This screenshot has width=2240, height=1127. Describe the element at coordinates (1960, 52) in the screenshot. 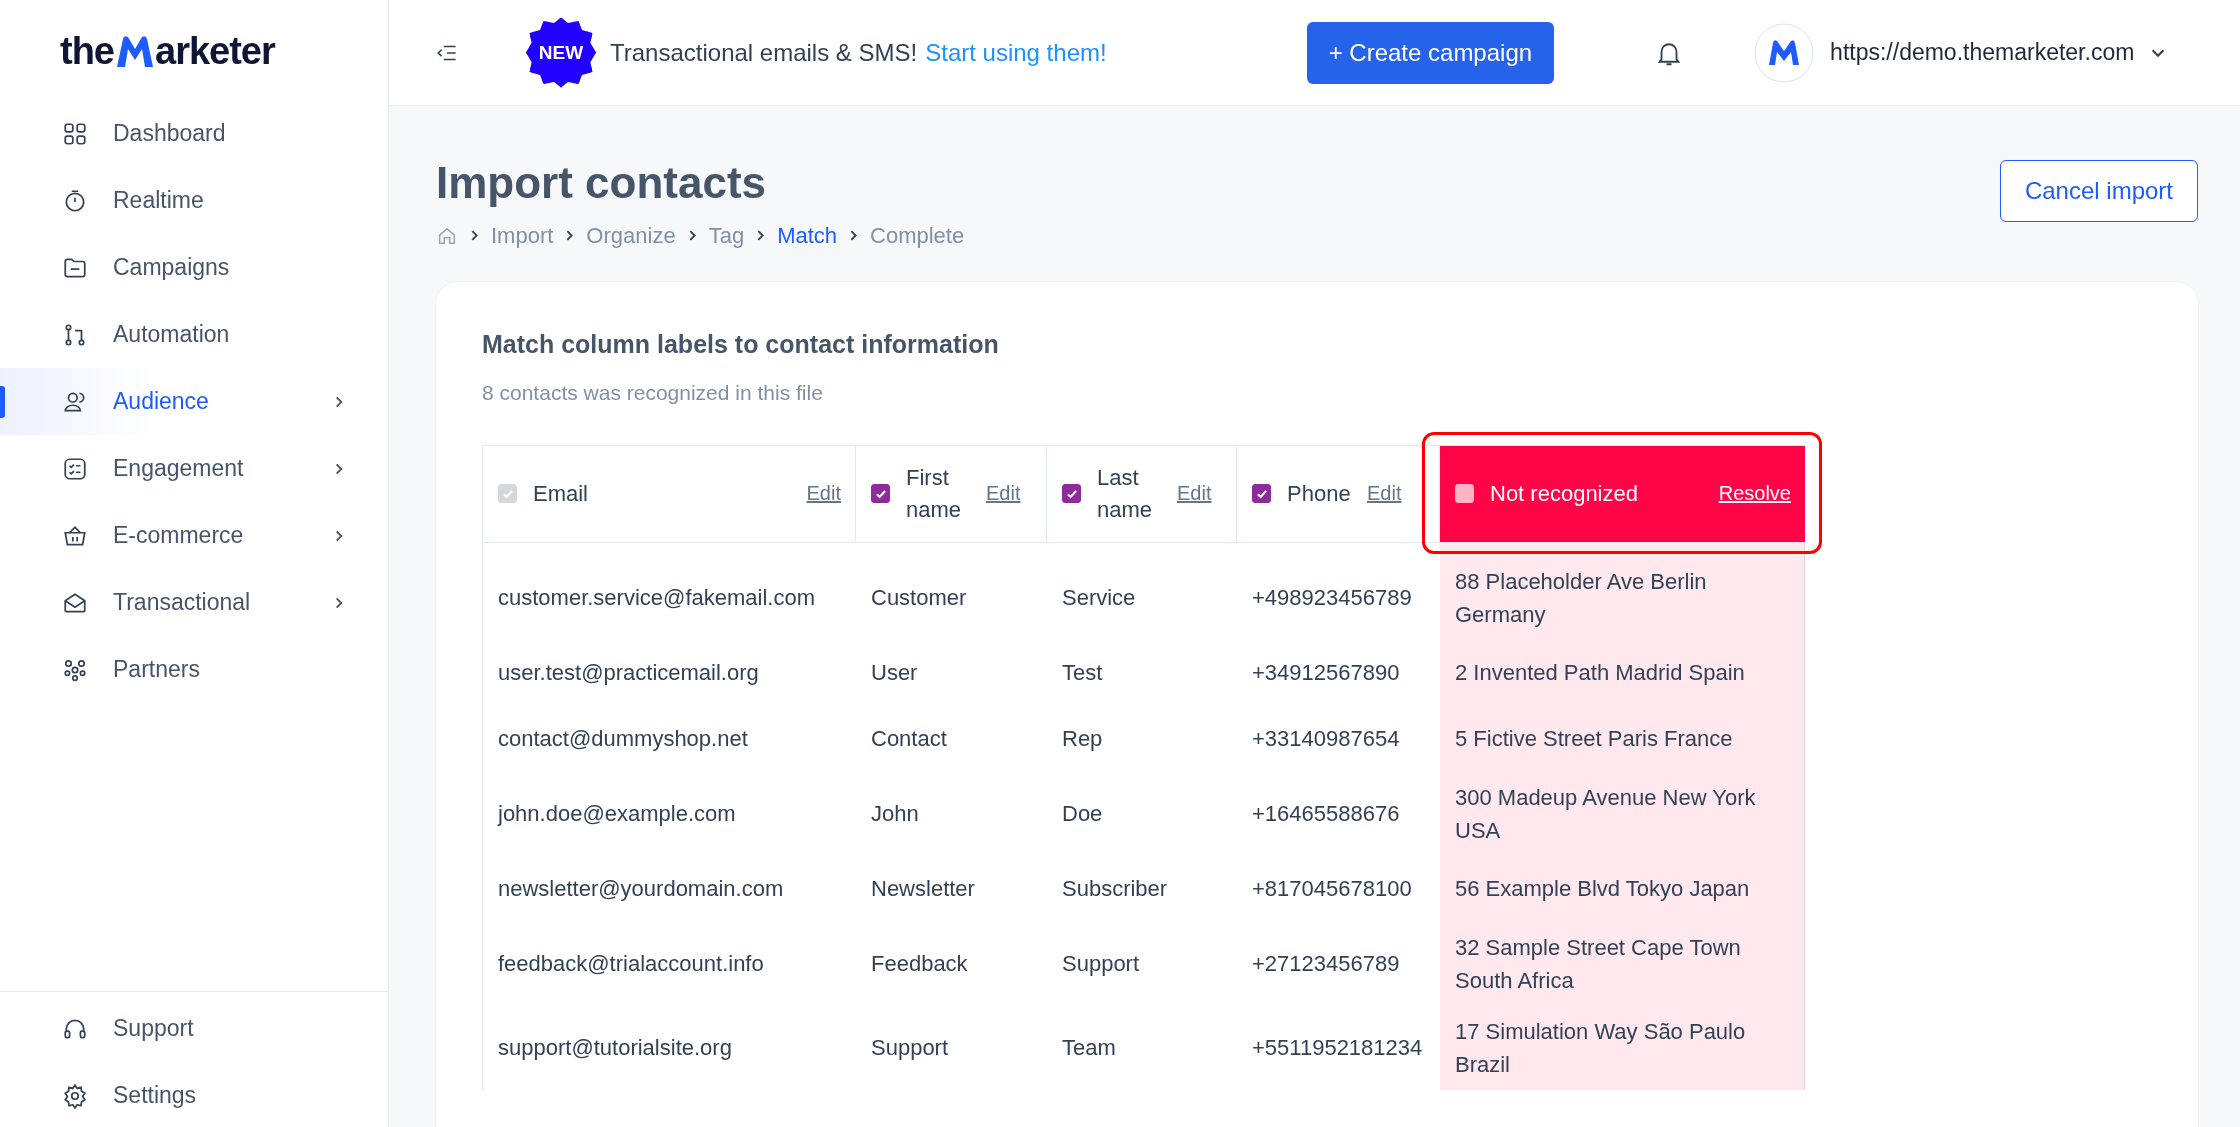

I see `account-switcher: https://demo.themarketer.com` at that location.